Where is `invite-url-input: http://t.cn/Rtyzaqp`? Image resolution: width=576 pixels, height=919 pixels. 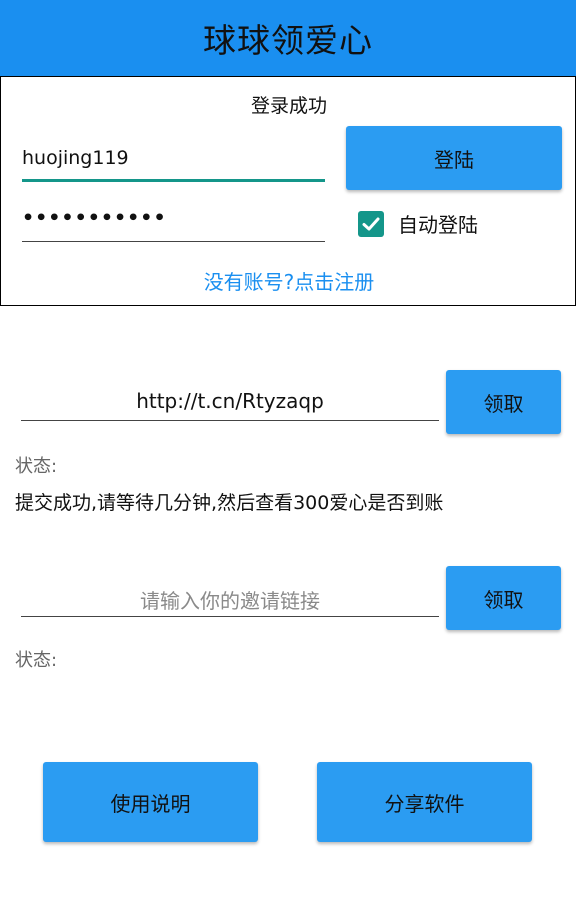 invite-url-input: http://t.cn/Rtyzaqp is located at coordinates (230, 401).